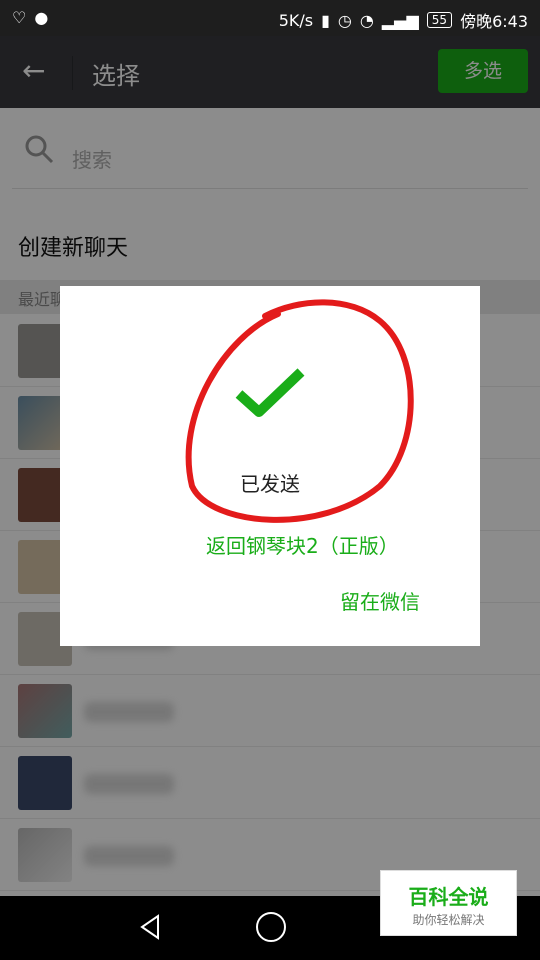 The image size is (540, 960). I want to click on vibrate-icon: ▮, so click(325, 20).